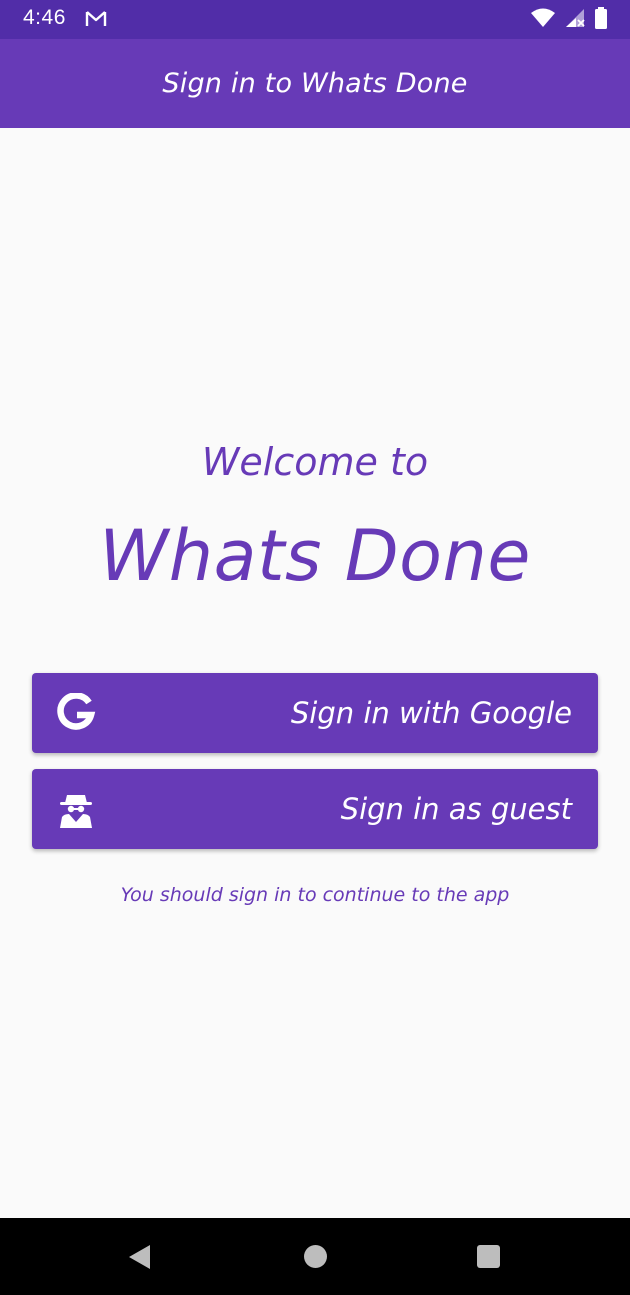 Image resolution: width=630 pixels, height=1295 pixels. Describe the element at coordinates (315, 809) in the screenshot. I see `sign-in-guest-button: Sign in as guest` at that location.